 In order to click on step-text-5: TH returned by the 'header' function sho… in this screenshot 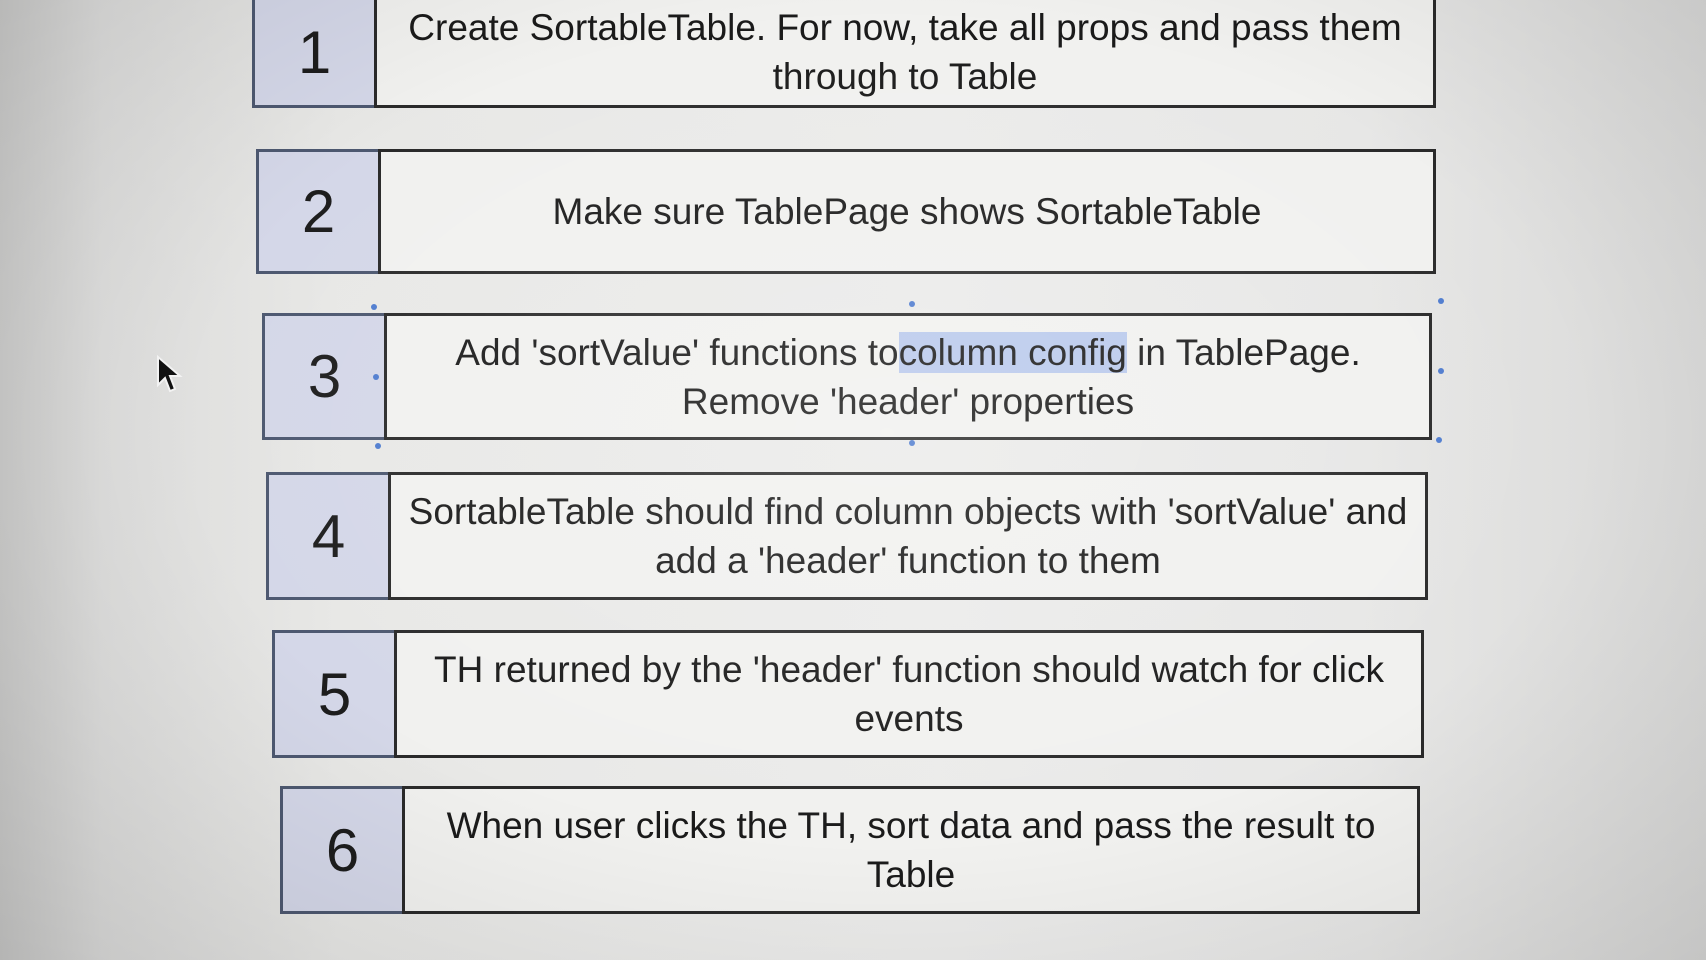, I will do `click(909, 694)`.